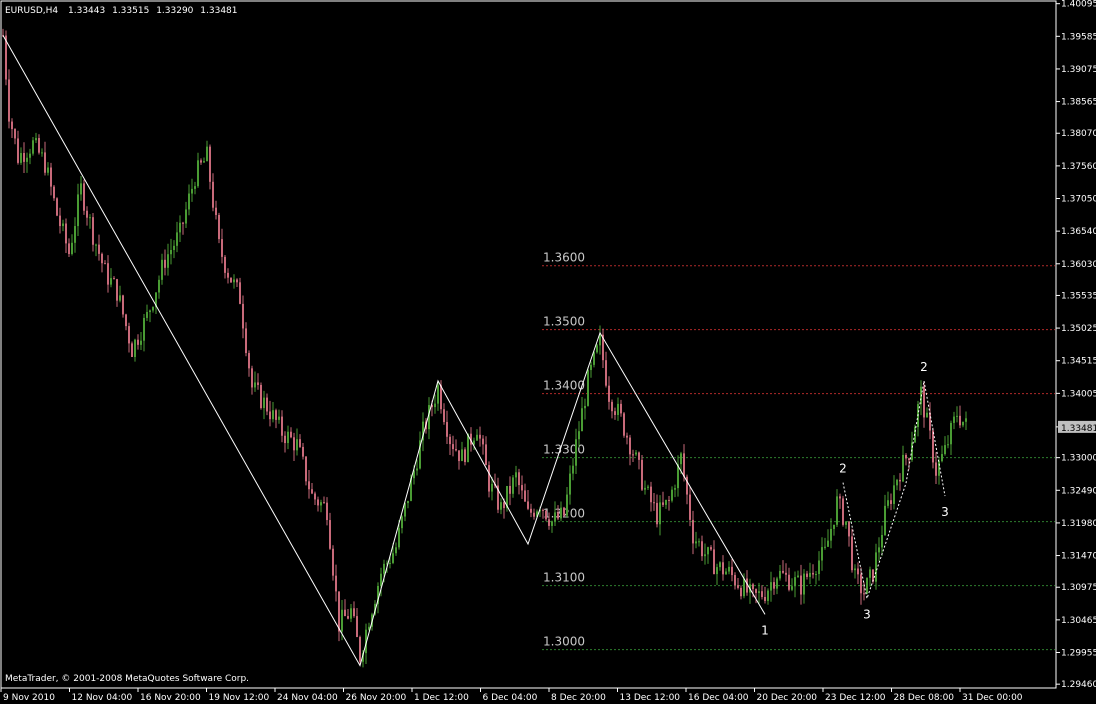 This screenshot has height=704, width=1096. What do you see at coordinates (510, 698) in the screenshot?
I see `x-tick-label: 6 Dec 04:00` at bounding box center [510, 698].